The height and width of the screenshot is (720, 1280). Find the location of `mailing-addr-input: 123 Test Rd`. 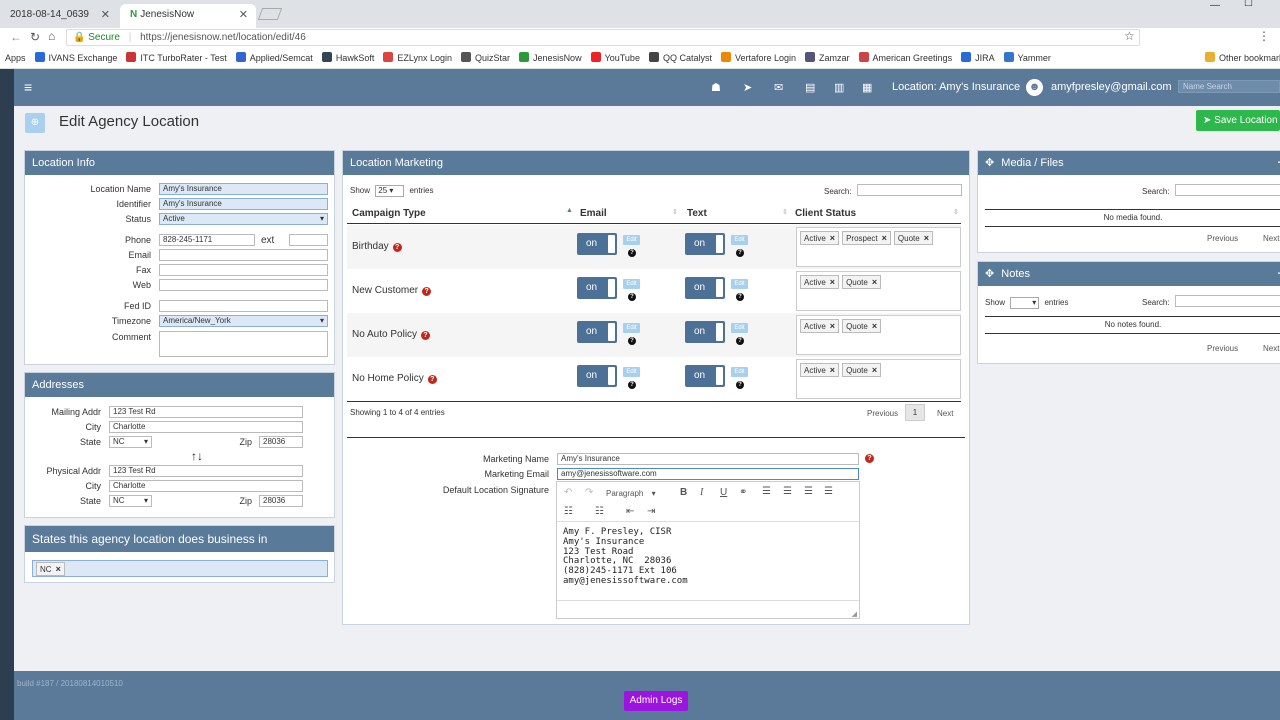

mailing-addr-input: 123 Test Rd is located at coordinates (206, 412).